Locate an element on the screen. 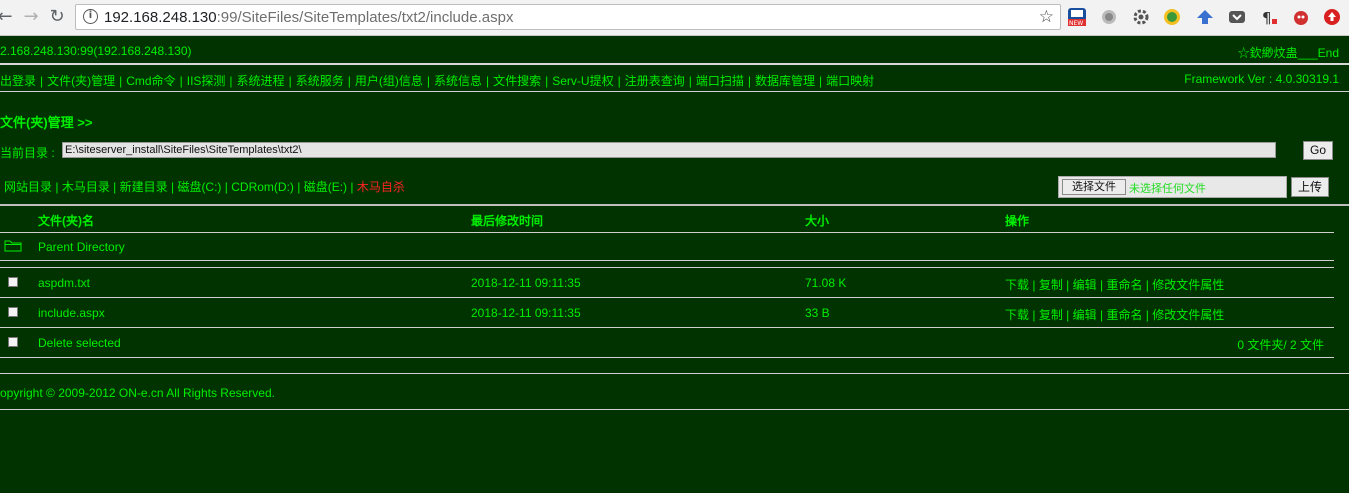 The width and height of the screenshot is (1349, 493). current-dir-label: 当前目录 : is located at coordinates (27, 153).